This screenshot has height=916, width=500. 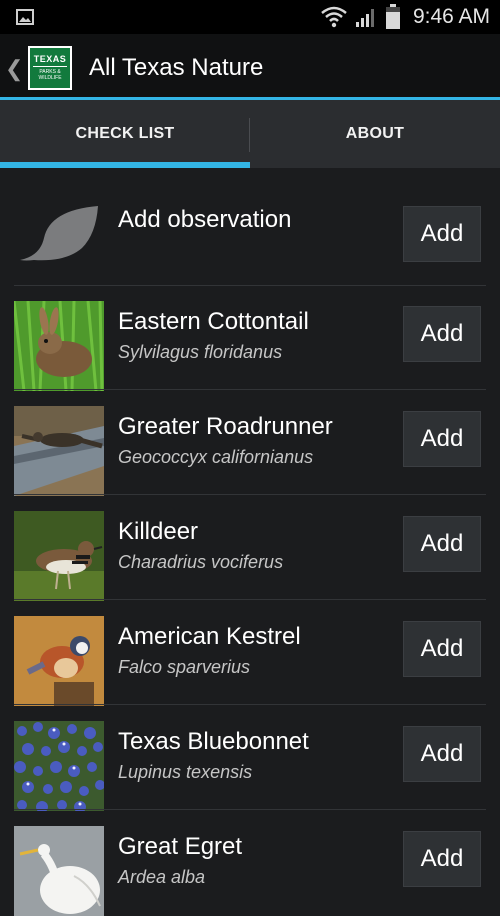 I want to click on chevron-left-icon: ❮, so click(x=14, y=69).